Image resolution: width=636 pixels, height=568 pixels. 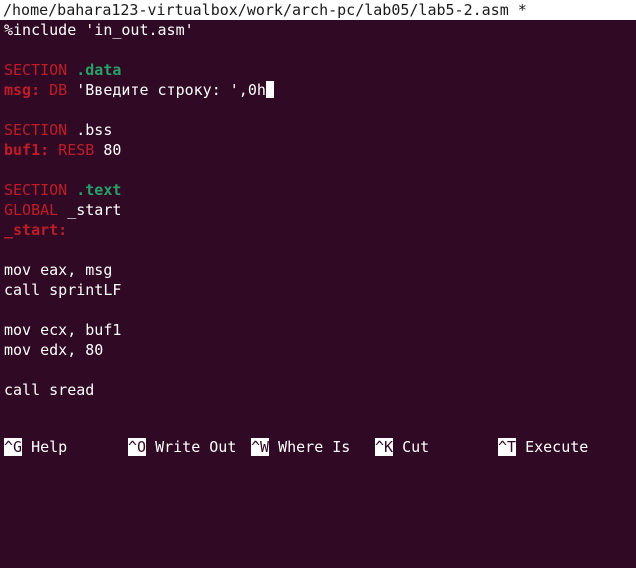 What do you see at coordinates (99, 190) in the screenshot?
I see `section-name-text: .text` at bounding box center [99, 190].